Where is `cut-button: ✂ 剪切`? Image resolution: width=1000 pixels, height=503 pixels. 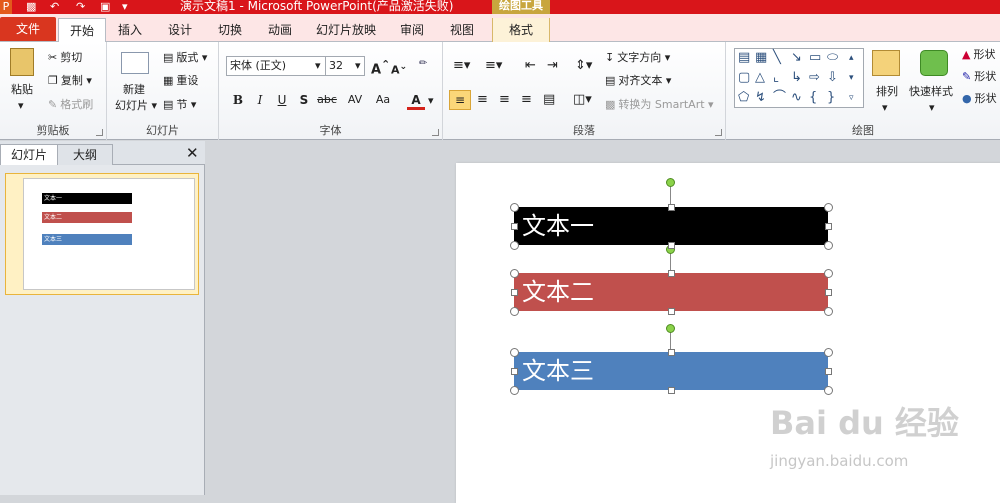 cut-button: ✂ 剪切 is located at coordinates (65, 58).